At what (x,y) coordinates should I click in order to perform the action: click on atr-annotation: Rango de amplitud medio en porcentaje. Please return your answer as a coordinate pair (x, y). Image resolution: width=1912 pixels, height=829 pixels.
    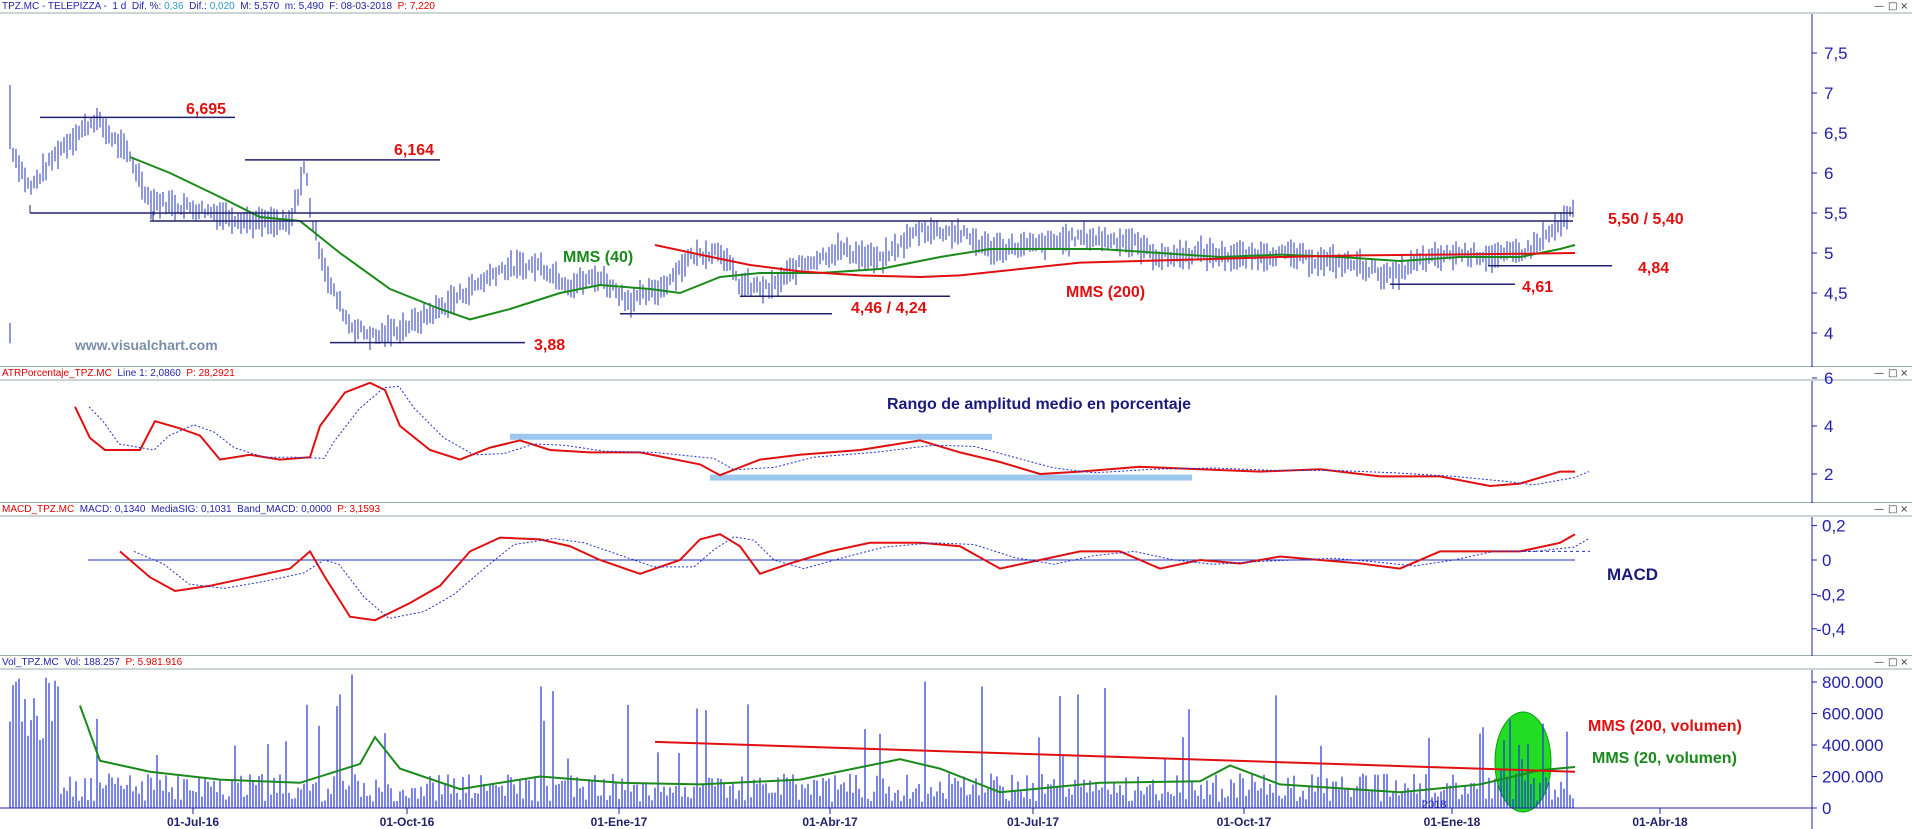
    Looking at the image, I should click on (1039, 404).